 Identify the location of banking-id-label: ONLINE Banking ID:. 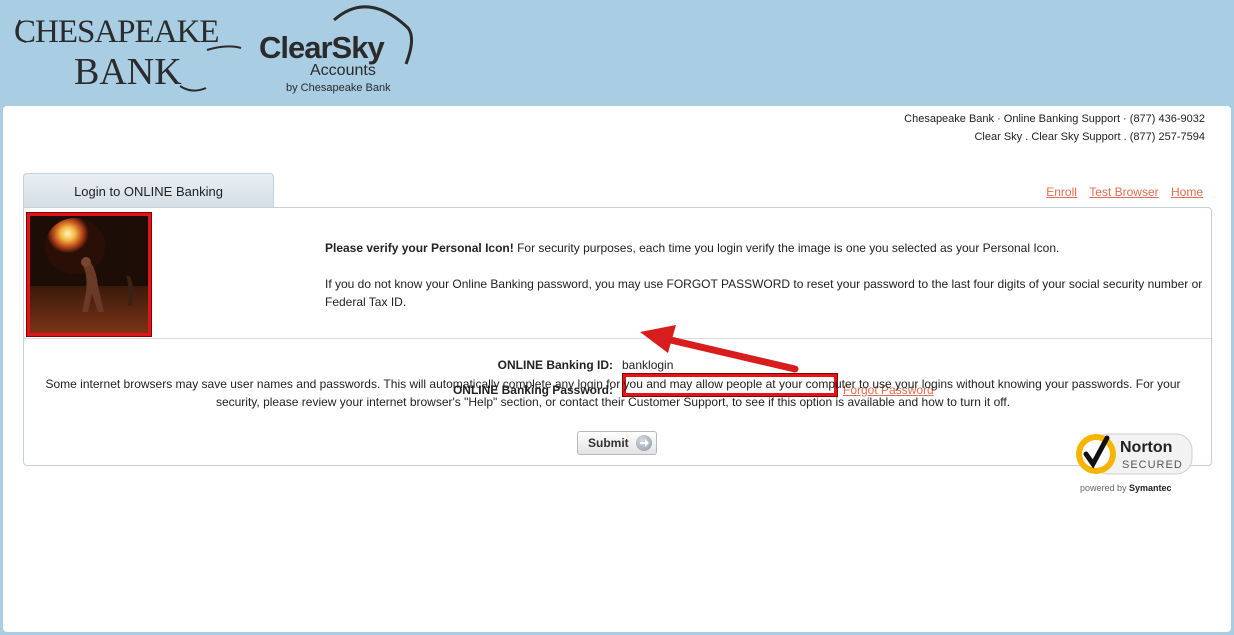
(555, 365).